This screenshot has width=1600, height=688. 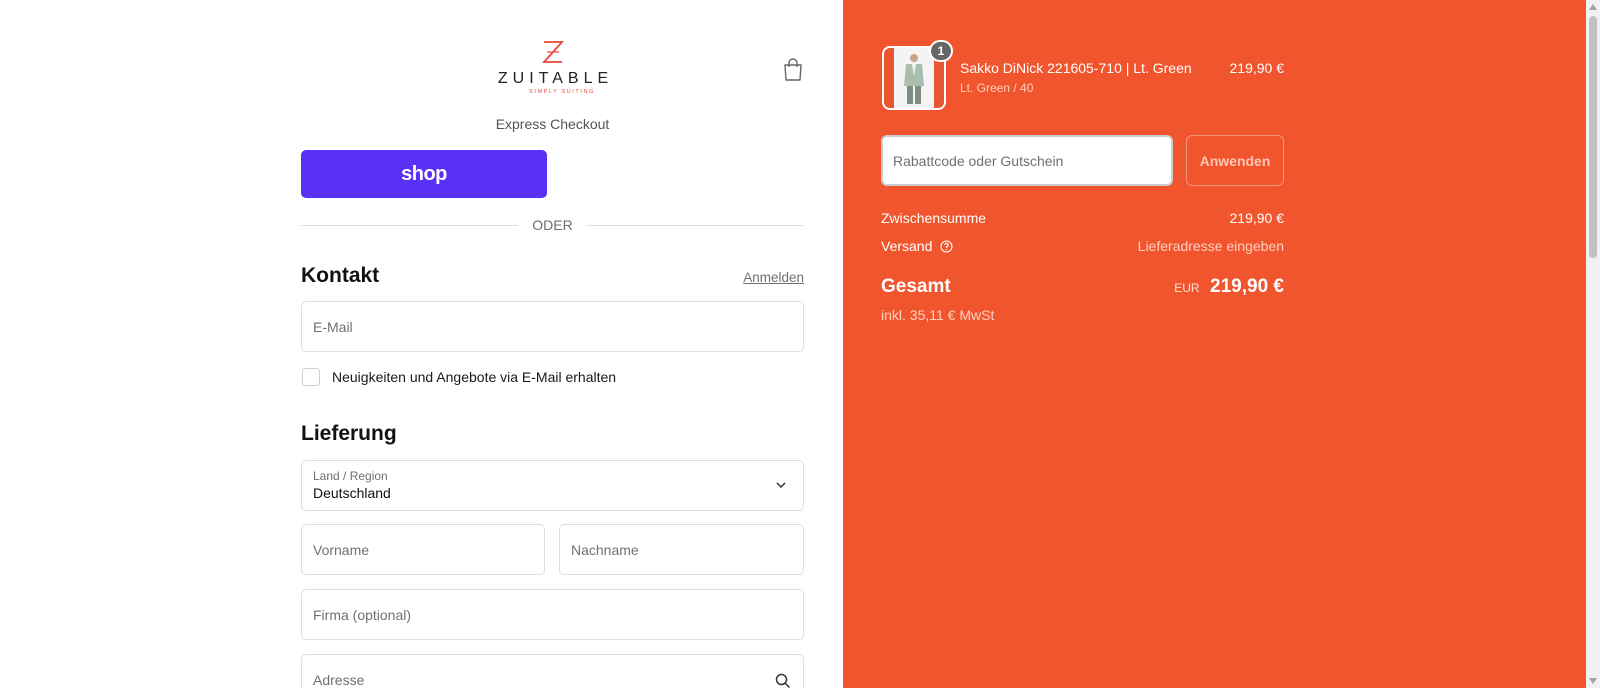 What do you see at coordinates (552, 485) in the screenshot?
I see `country-select: Land / Region Deutschland` at bounding box center [552, 485].